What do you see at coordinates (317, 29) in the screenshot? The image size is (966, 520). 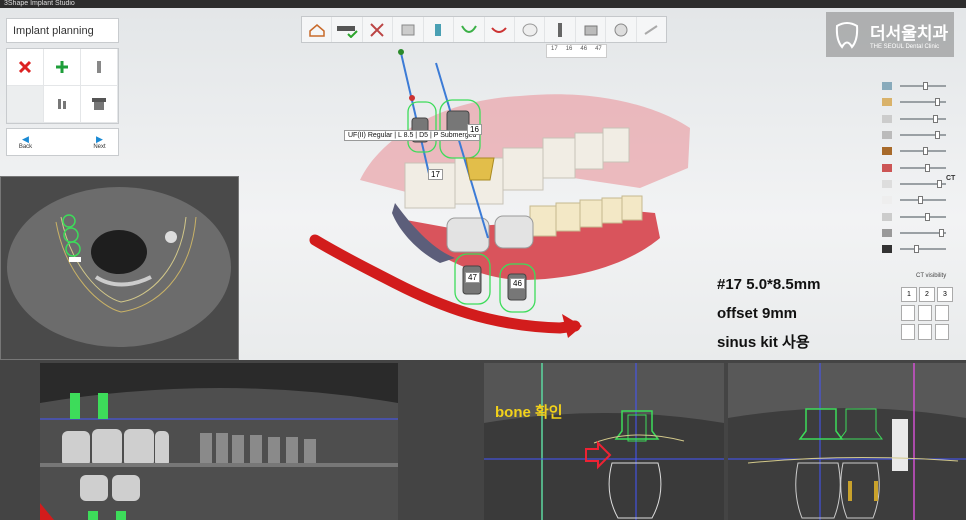 I see `home-button` at bounding box center [317, 29].